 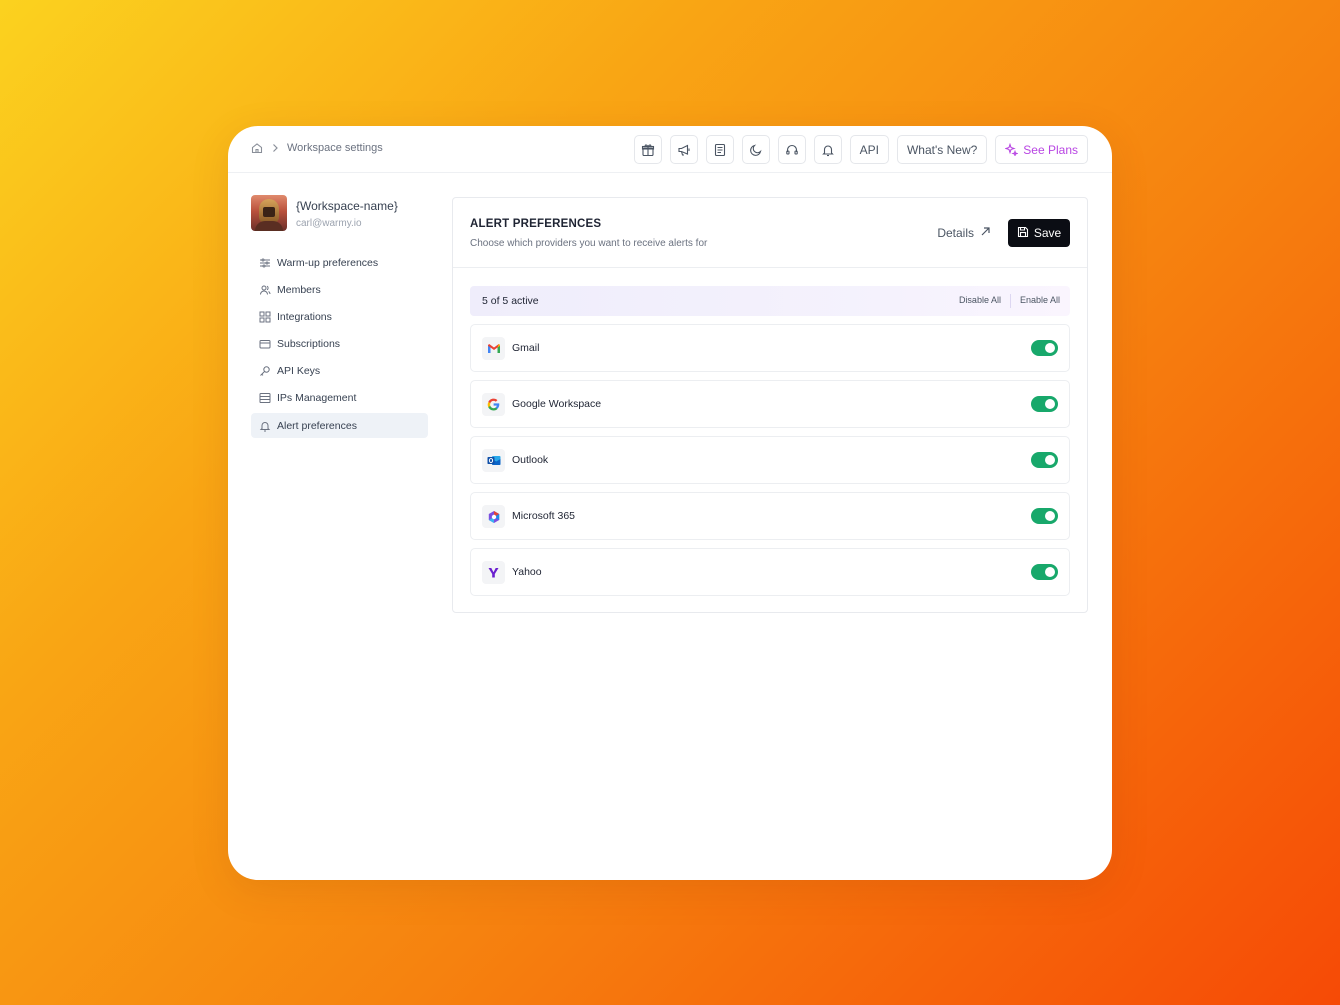 What do you see at coordinates (527, 572) in the screenshot?
I see `provider-name: Yahoo` at bounding box center [527, 572].